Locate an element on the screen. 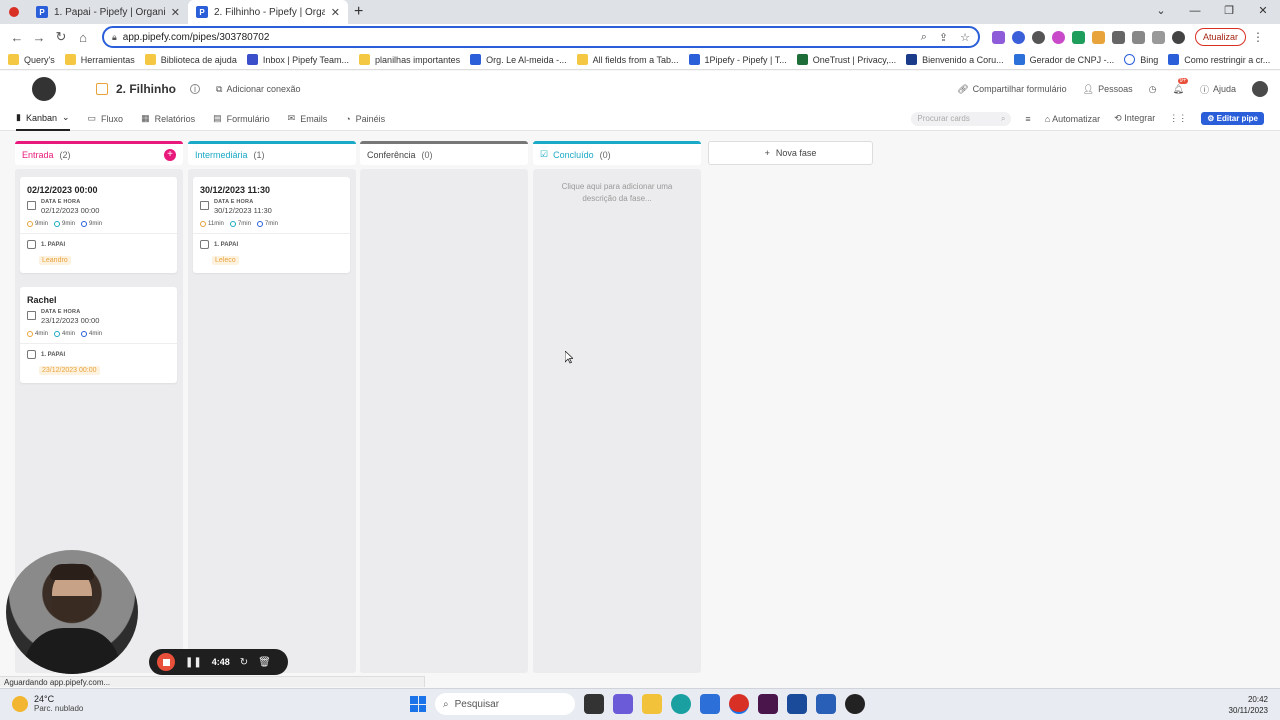 Image resolution: width=1280 pixels, height=720 pixels. pipefy-favicon-icon is located at coordinates (1174, 59).